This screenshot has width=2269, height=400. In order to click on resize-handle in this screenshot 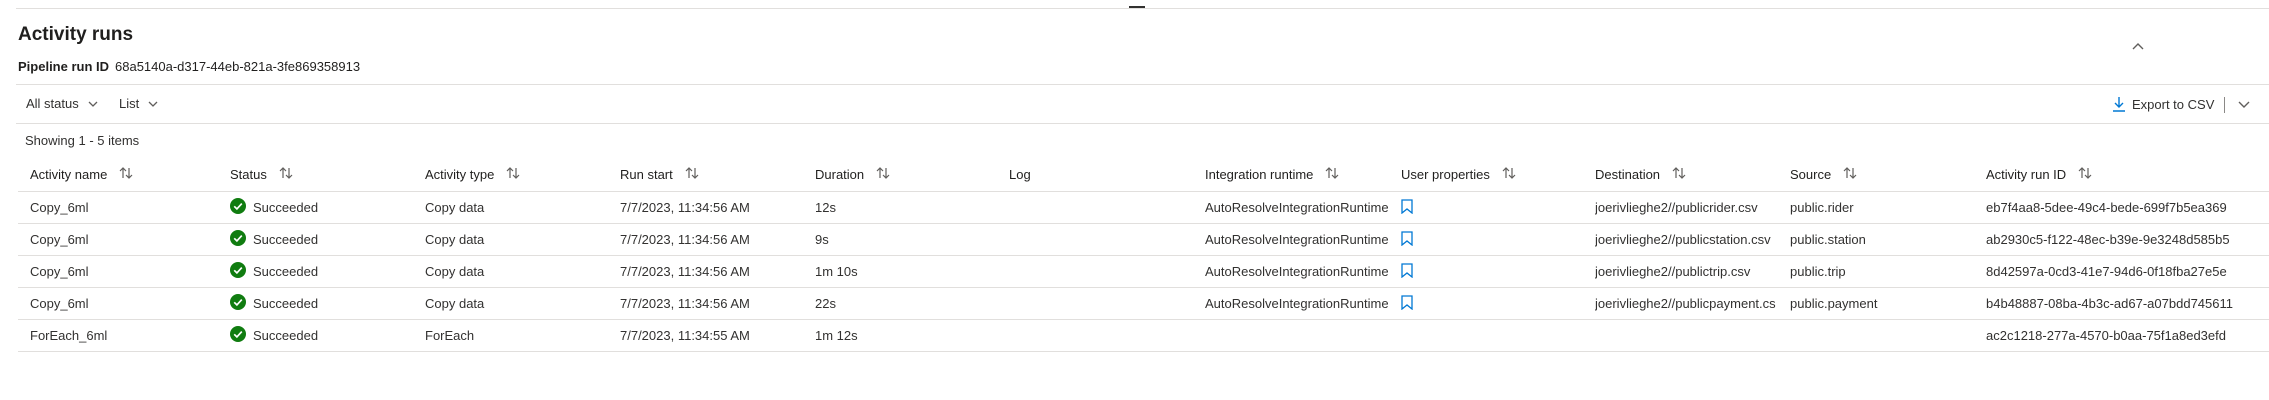, I will do `click(1137, 7)`.